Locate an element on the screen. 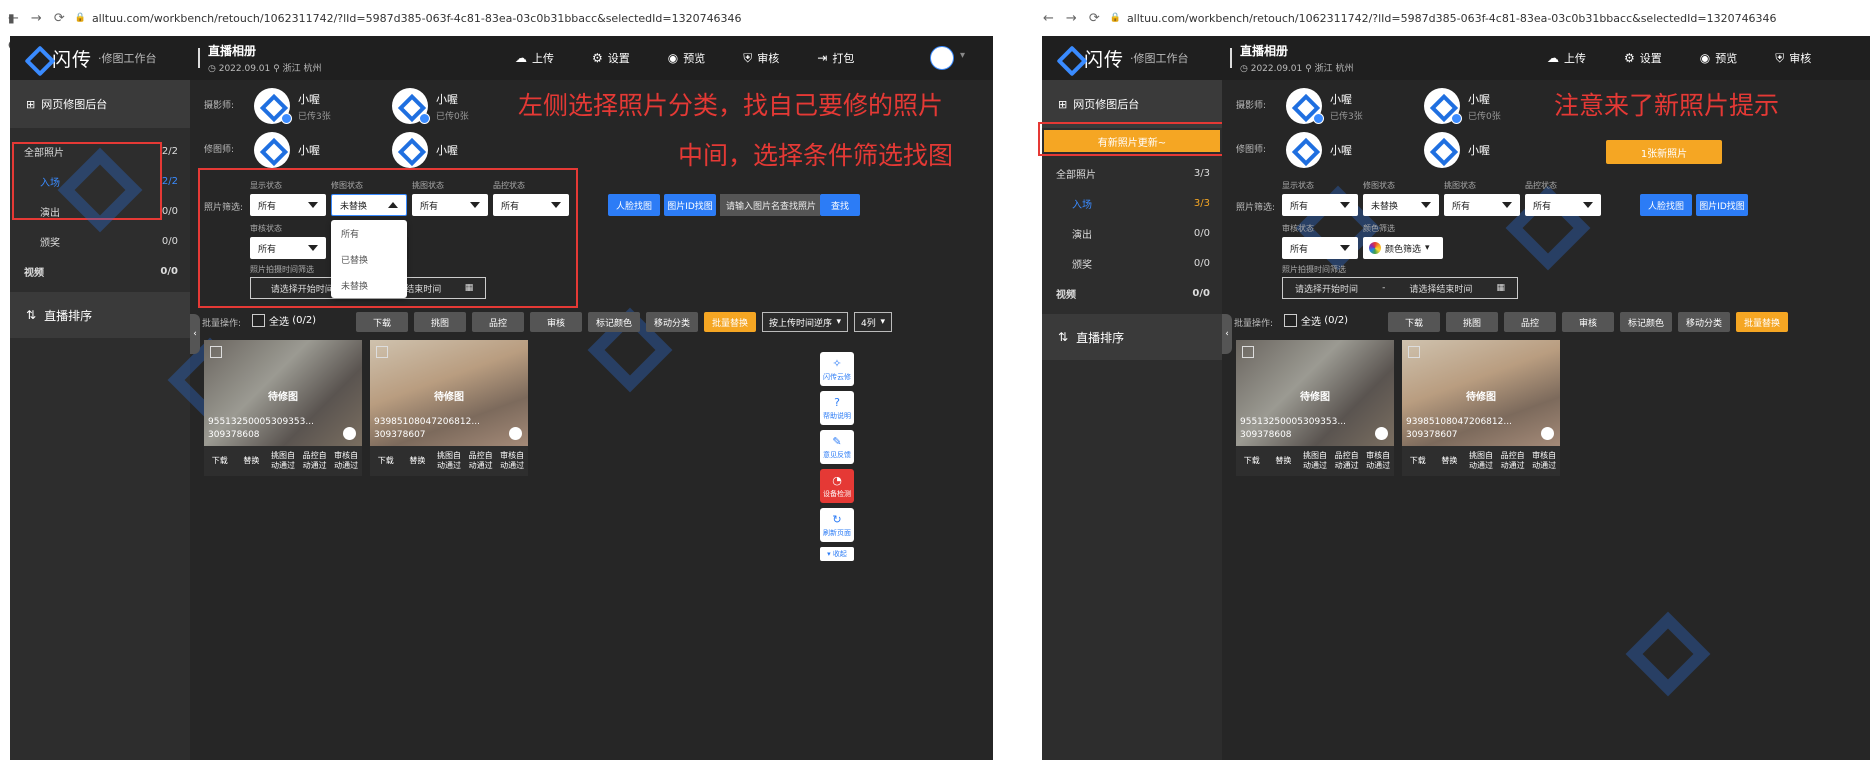 This screenshot has height=760, width=1870. sidebar-live-sort: ⇅ 直播排序 is located at coordinates (1132, 337).